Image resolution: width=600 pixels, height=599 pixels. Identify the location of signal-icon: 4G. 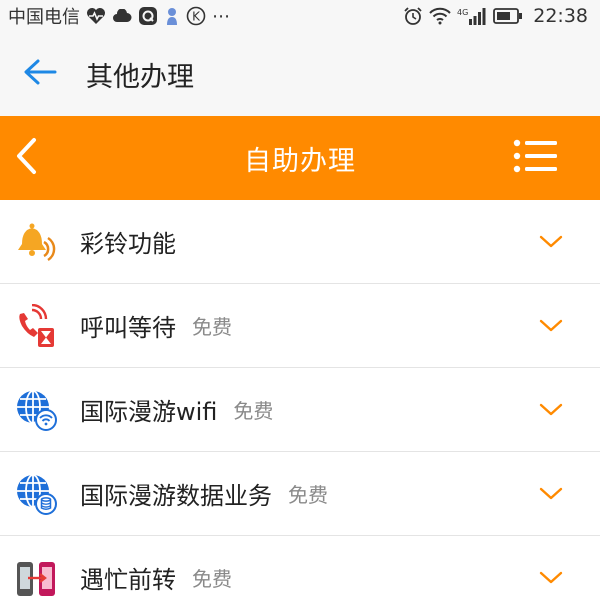
(472, 16).